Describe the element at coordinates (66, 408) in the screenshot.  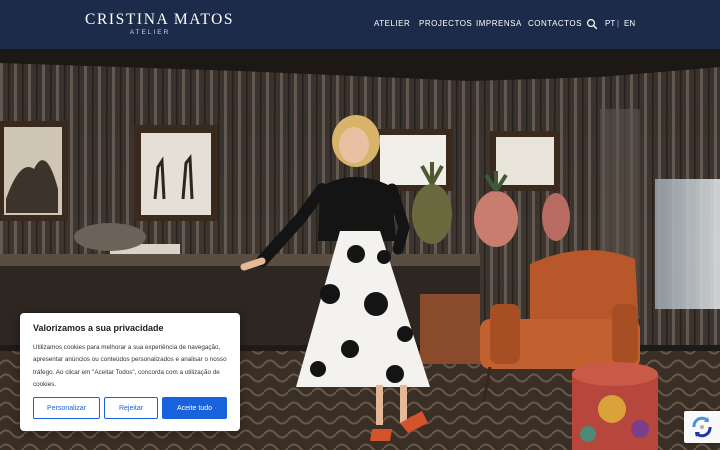
I see `cookie-customize-button: Personalizar` at that location.